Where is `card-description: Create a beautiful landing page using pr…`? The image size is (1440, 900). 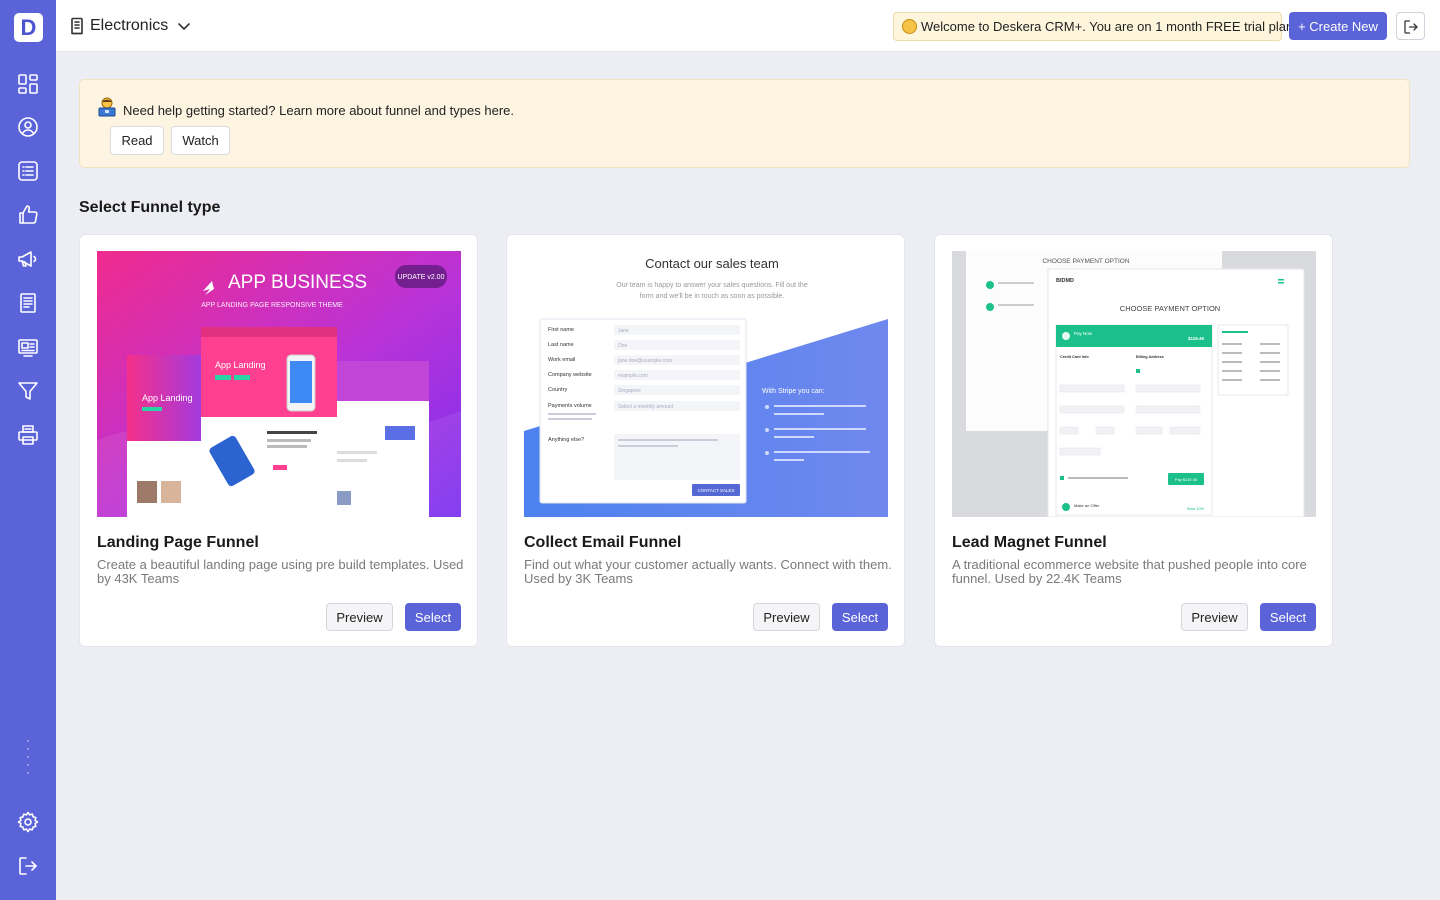
card-description: Create a beautiful landing page using pr… is located at coordinates (280, 571).